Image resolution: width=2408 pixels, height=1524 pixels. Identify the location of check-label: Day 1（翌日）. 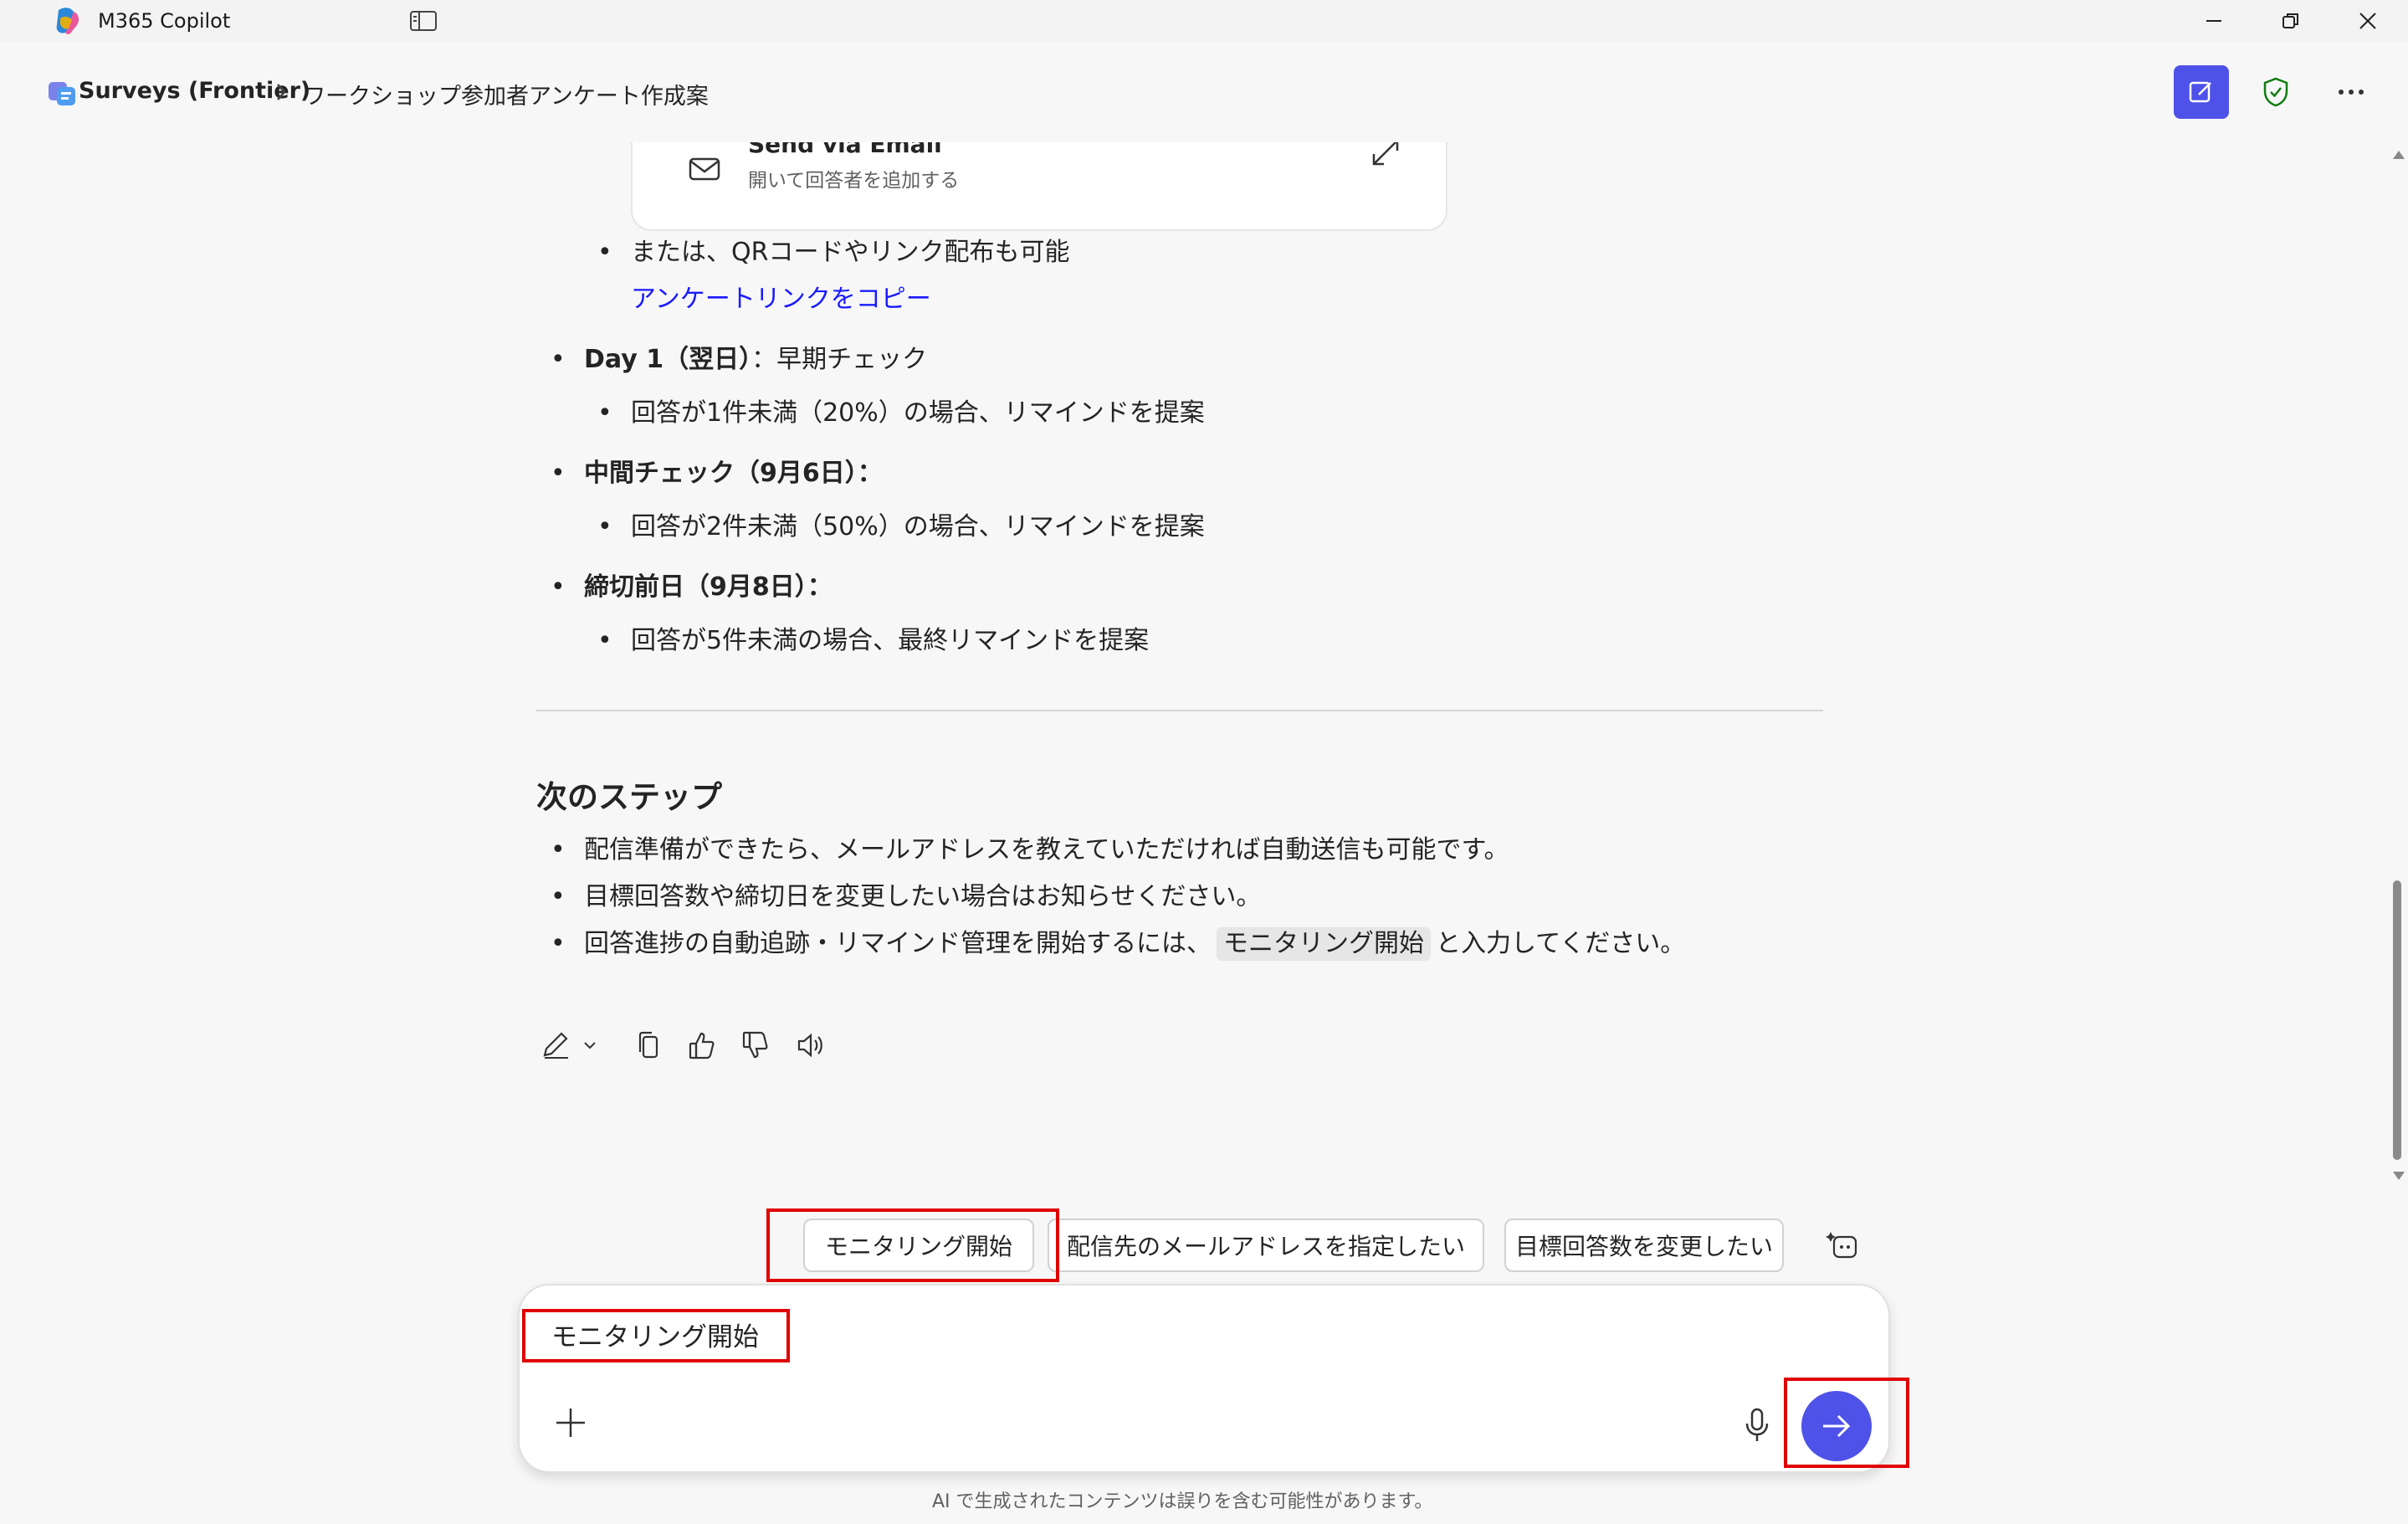
(668, 359).